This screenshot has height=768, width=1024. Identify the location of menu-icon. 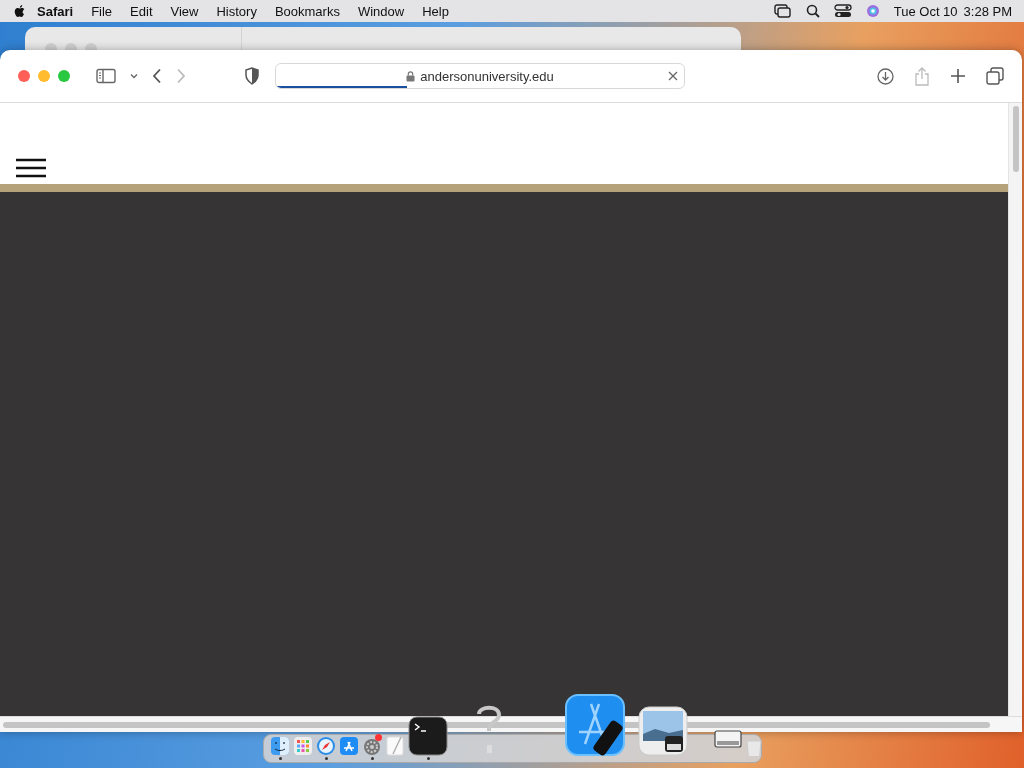
(31, 168).